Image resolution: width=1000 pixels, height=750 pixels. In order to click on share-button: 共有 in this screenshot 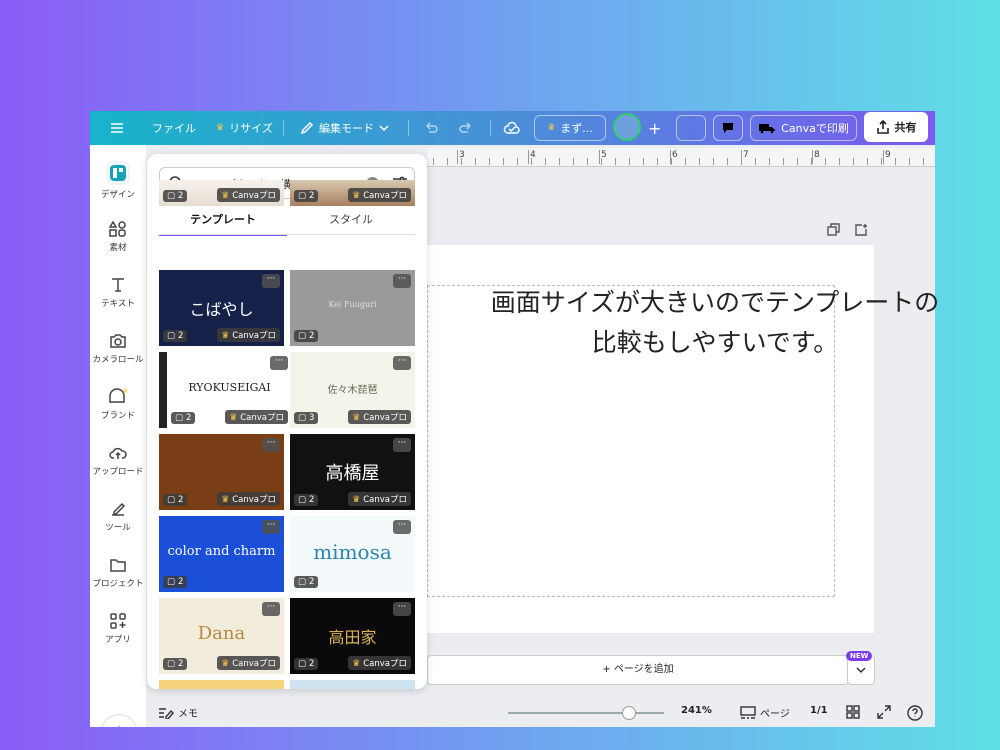, I will do `click(896, 127)`.